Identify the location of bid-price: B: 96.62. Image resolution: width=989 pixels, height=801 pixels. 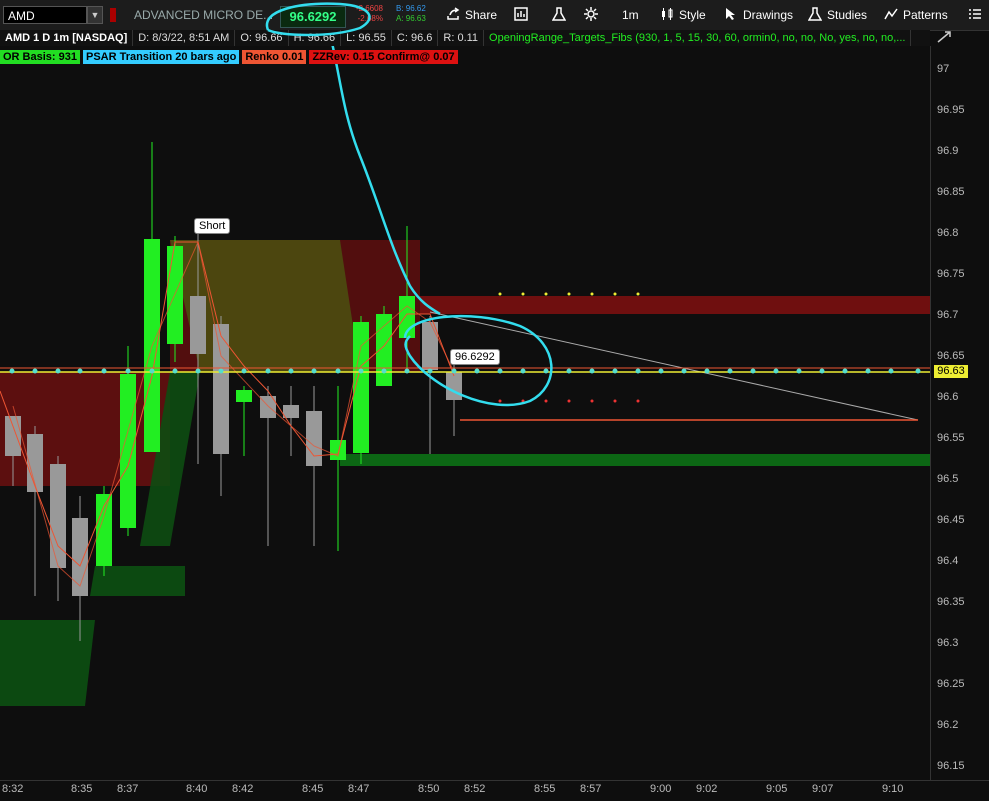
(411, 8).